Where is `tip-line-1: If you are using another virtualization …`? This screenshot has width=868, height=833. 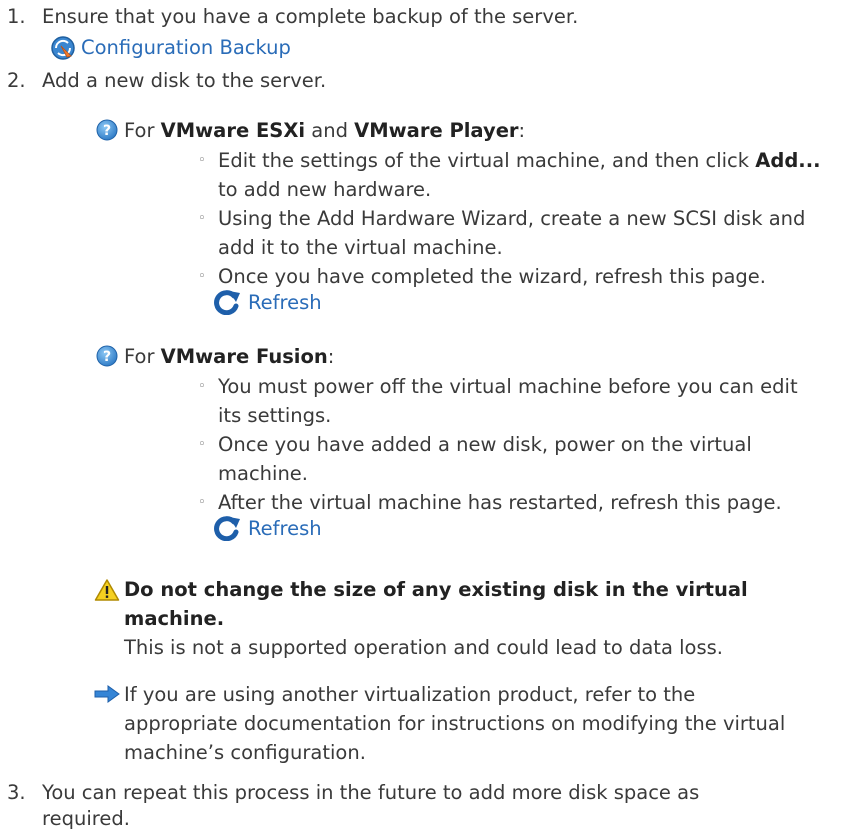
tip-line-1: If you are using another virtualization … is located at coordinates (410, 694).